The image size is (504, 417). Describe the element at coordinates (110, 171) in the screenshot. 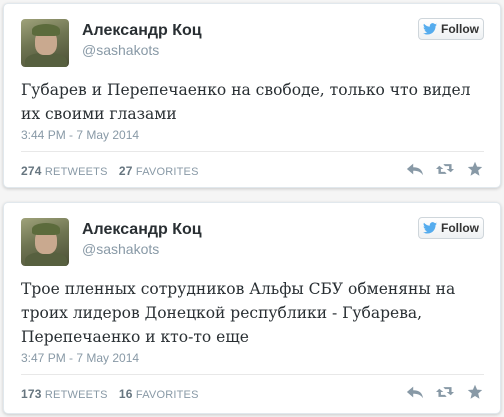

I see `tweet-stats: 274 RETWEETS 27 FAVORITES` at that location.